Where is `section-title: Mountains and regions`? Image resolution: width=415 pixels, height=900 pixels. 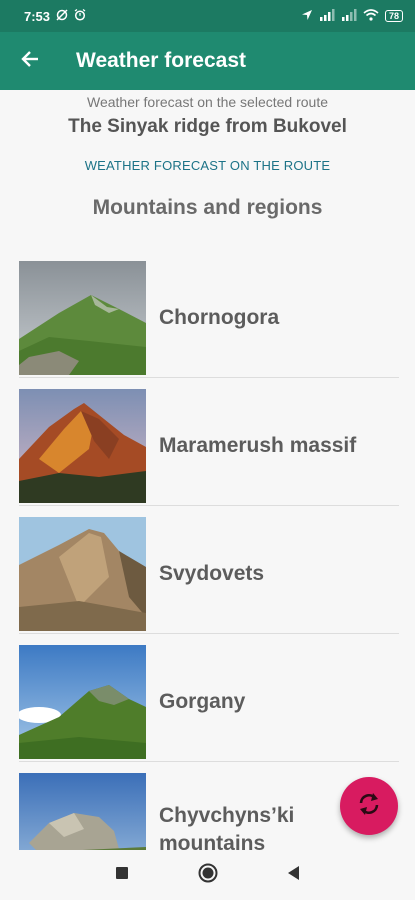
section-title: Mountains and regions is located at coordinates (207, 207).